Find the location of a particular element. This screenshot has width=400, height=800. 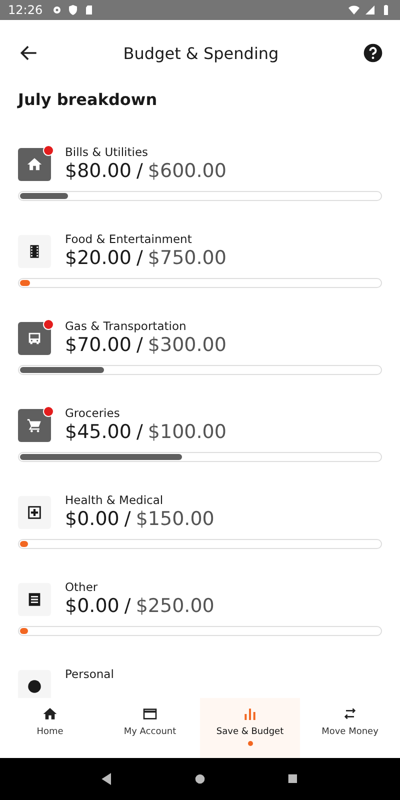

category-name: Groceries is located at coordinates (93, 413).